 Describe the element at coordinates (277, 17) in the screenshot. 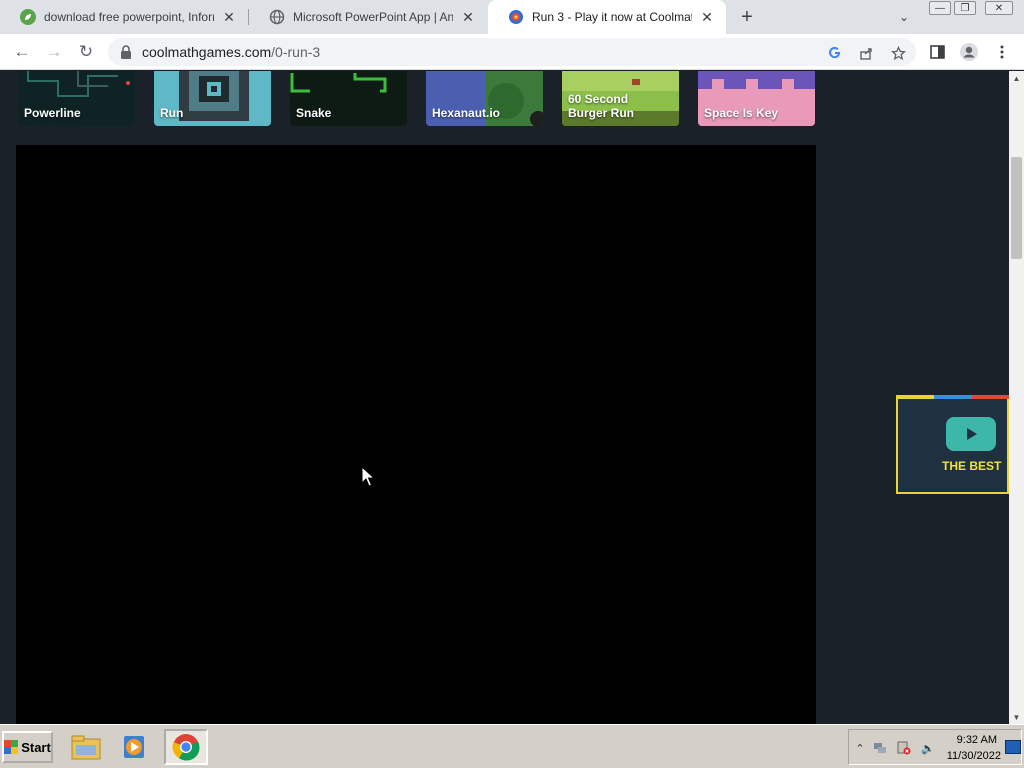

I see `globe-icon` at that location.